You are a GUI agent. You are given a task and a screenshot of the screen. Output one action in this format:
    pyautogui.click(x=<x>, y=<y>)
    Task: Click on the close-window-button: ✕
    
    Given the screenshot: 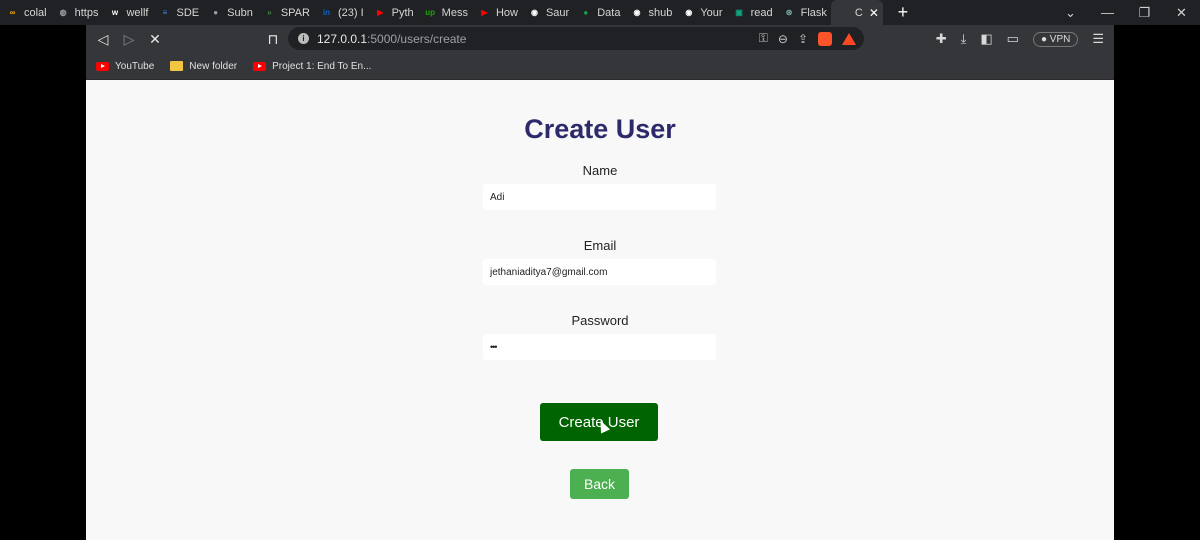 What is the action you would take?
    pyautogui.click(x=1181, y=13)
    